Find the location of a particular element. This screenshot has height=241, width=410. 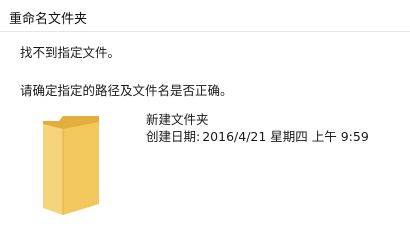

created-date-value: 2016/4/21 星期四 上午 9:59 is located at coordinates (285, 136).